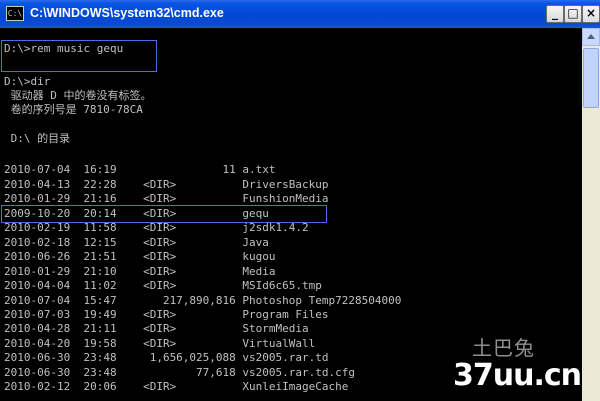 Image resolution: width=600 pixels, height=401 pixels. Describe the element at coordinates (127, 13) in the screenshot. I see `window-title: C:\WINDOWS\system32\cmd.exe` at that location.